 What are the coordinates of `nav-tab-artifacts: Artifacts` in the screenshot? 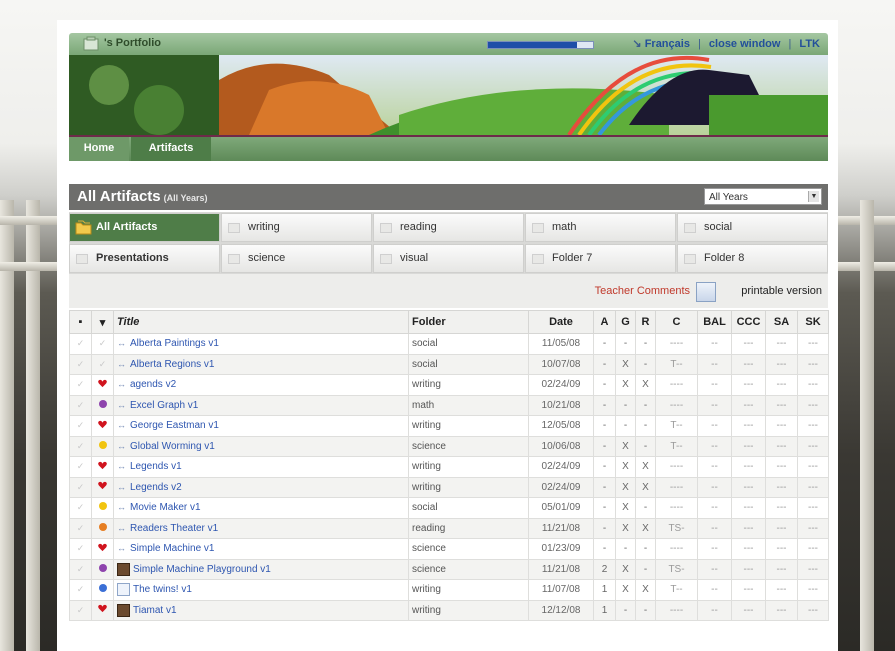 It's located at (171, 149).